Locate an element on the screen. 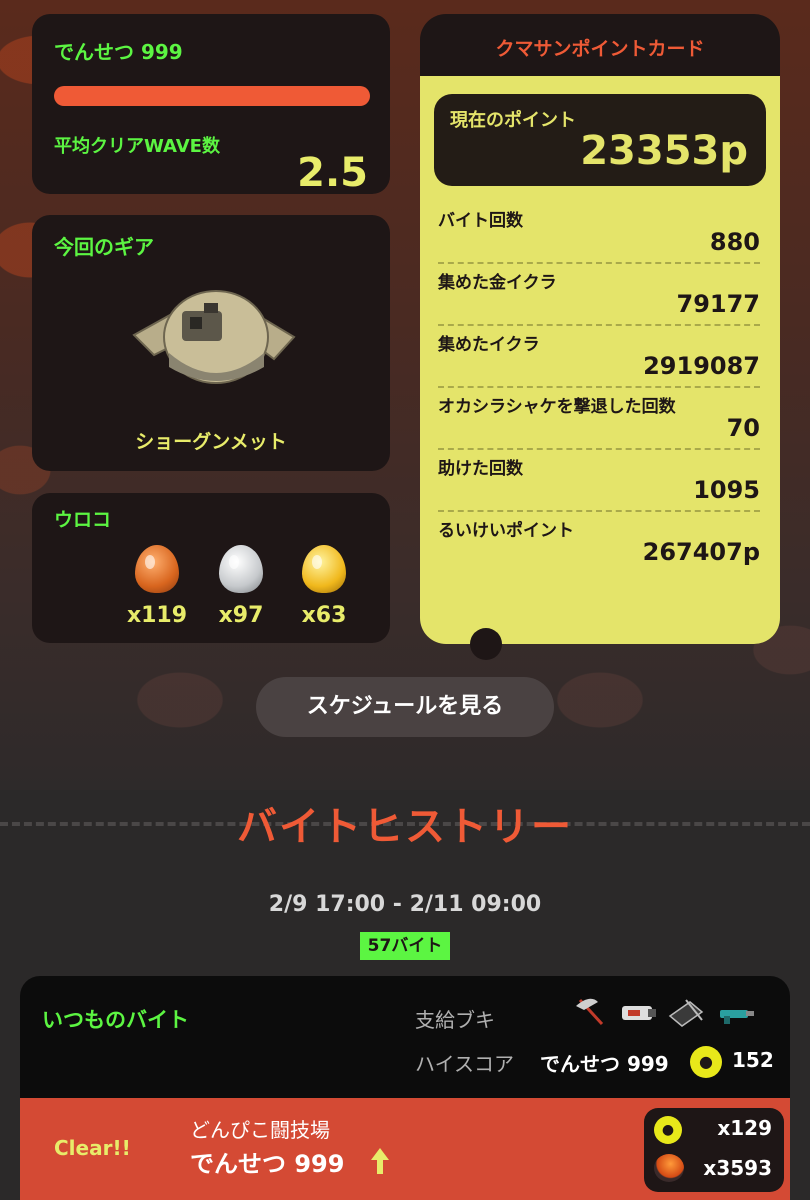 The height and width of the screenshot is (1200, 810). stat-value: 2919087 is located at coordinates (701, 366).